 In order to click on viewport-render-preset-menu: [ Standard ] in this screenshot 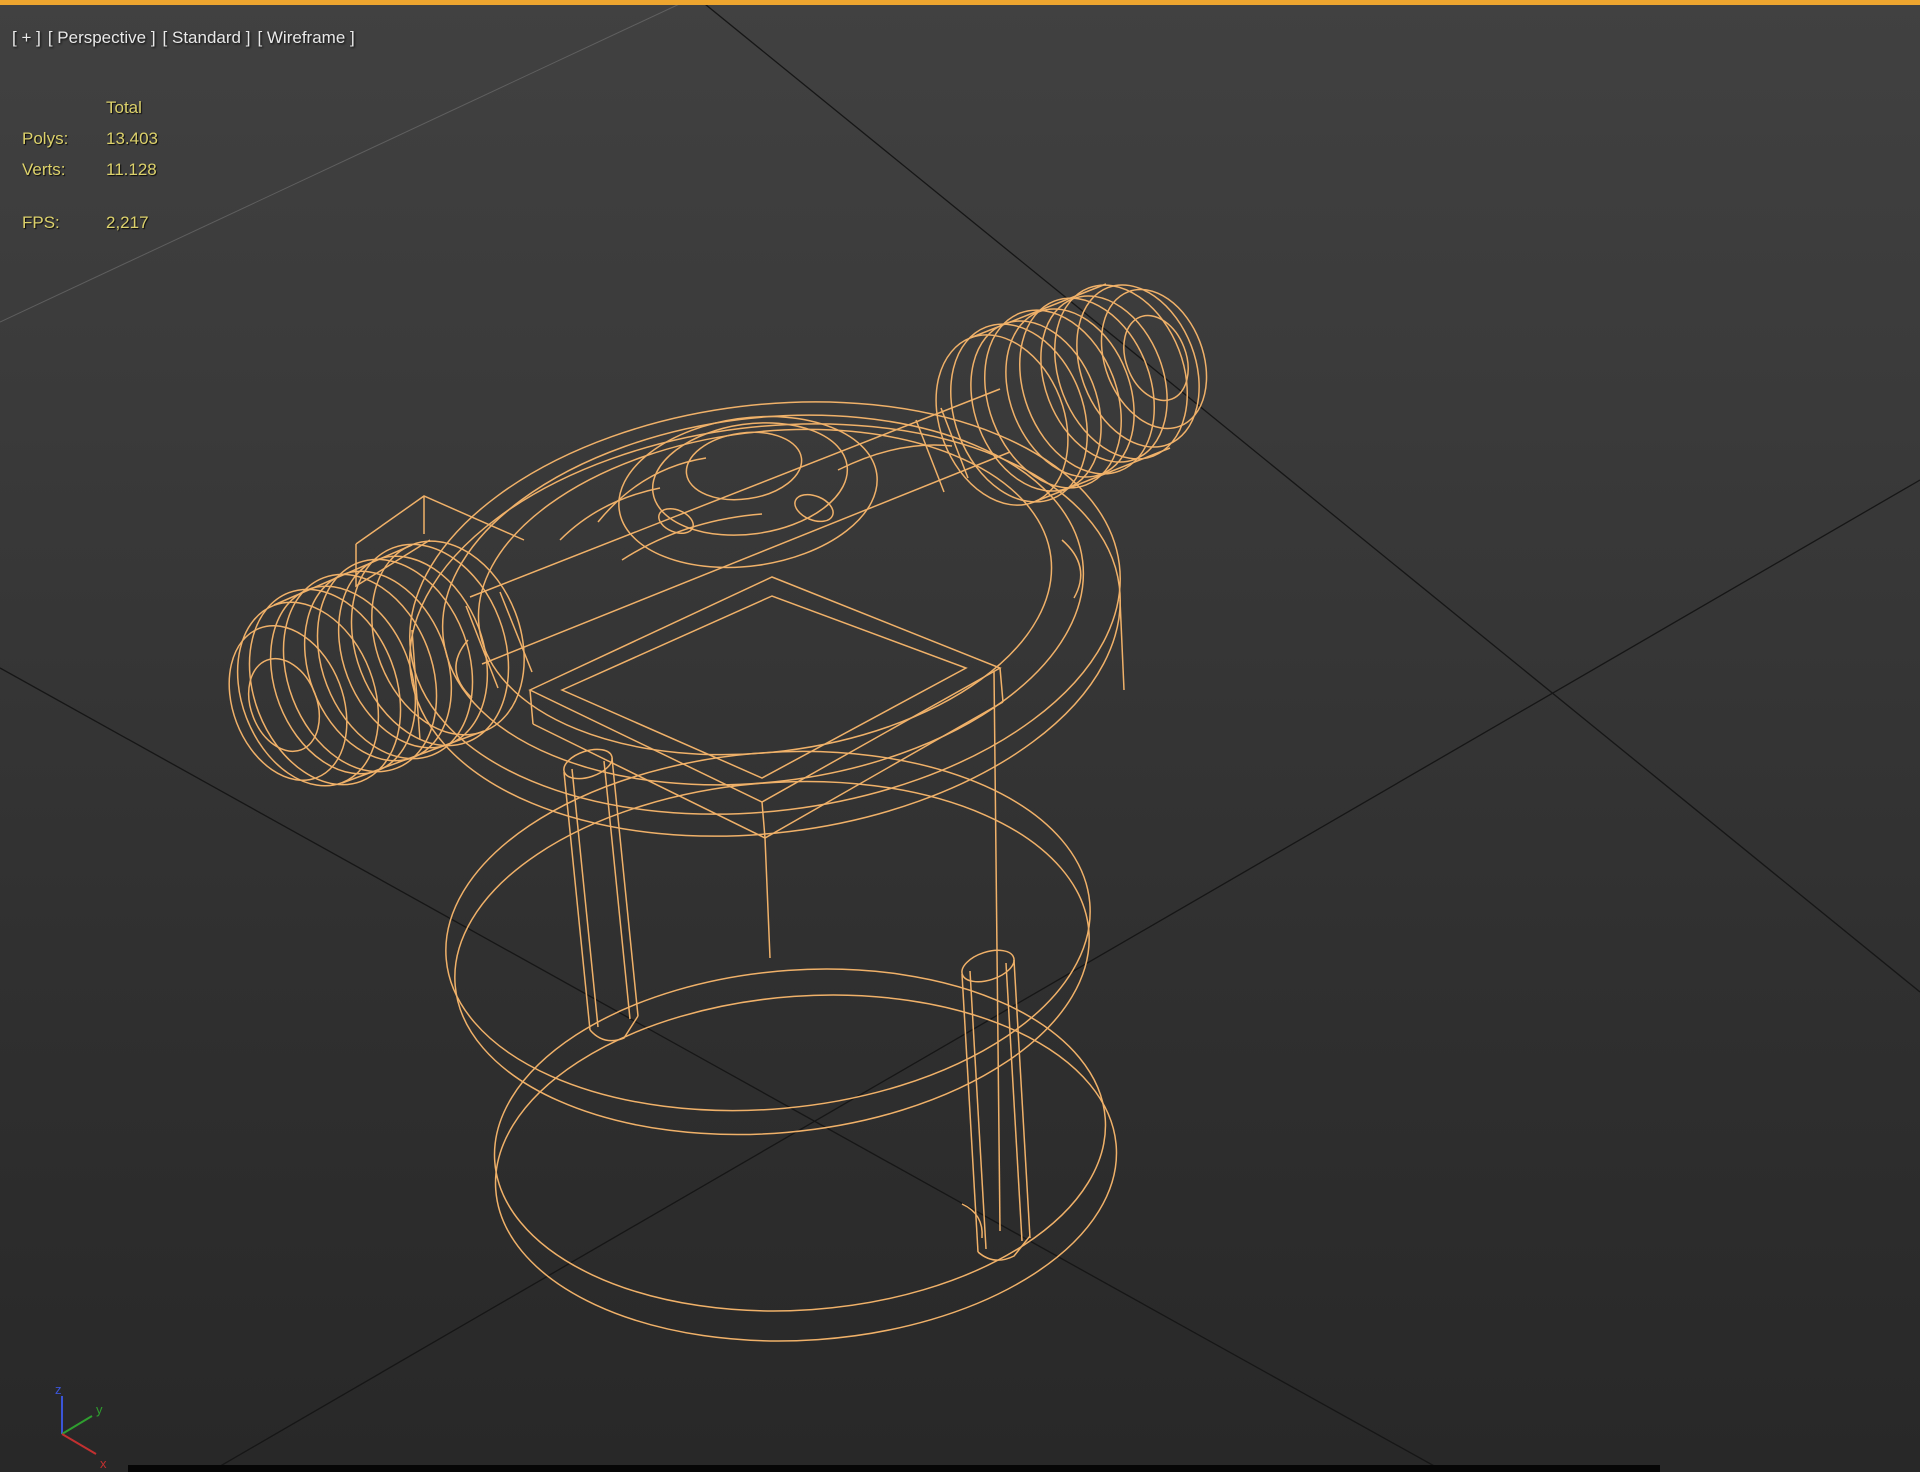, I will do `click(207, 38)`.